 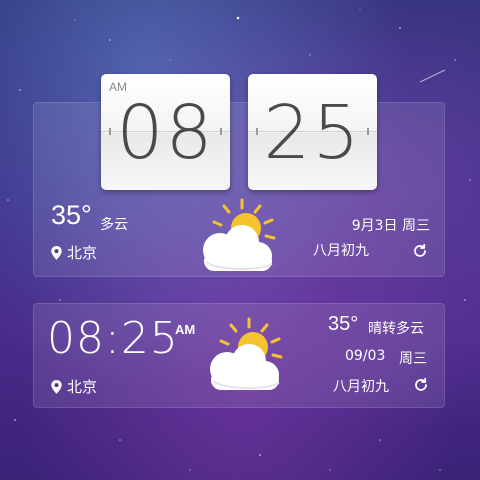 What do you see at coordinates (113, 338) in the screenshot?
I see `digital-time: 08:25` at bounding box center [113, 338].